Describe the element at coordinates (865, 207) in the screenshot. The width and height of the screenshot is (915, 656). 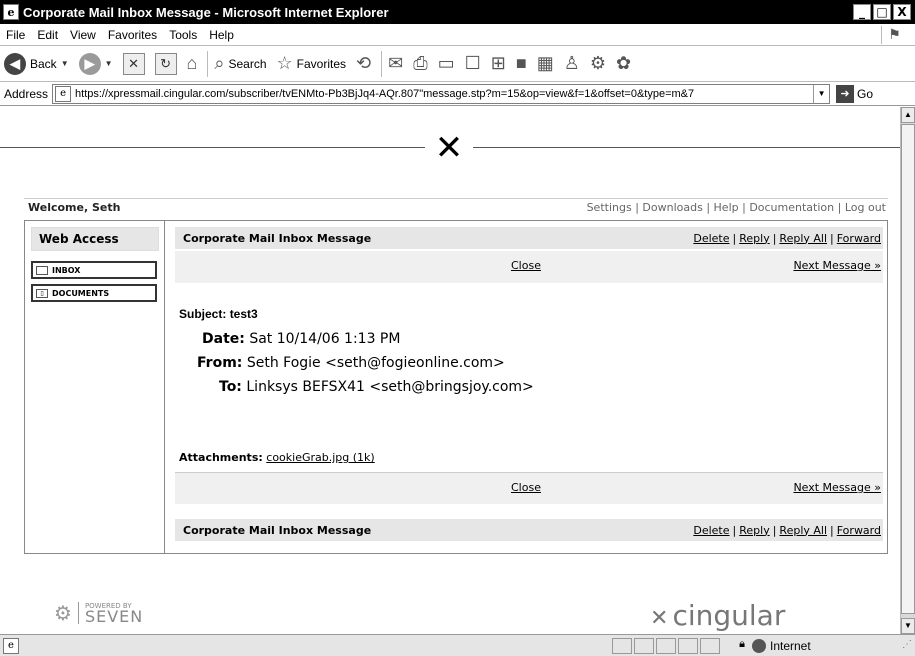
I see `logout-link: Log out` at that location.